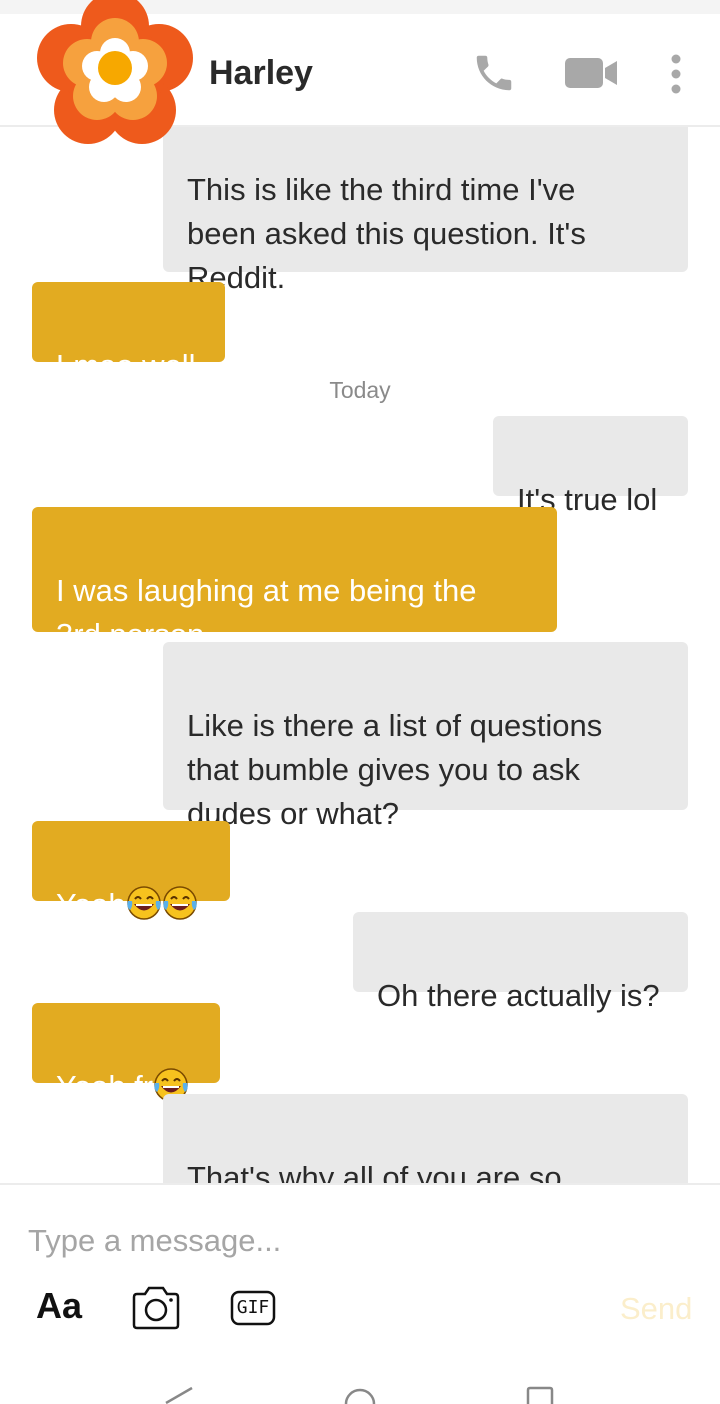 The height and width of the screenshot is (1404, 720). What do you see at coordinates (358, 1241) in the screenshot?
I see `message-input` at bounding box center [358, 1241].